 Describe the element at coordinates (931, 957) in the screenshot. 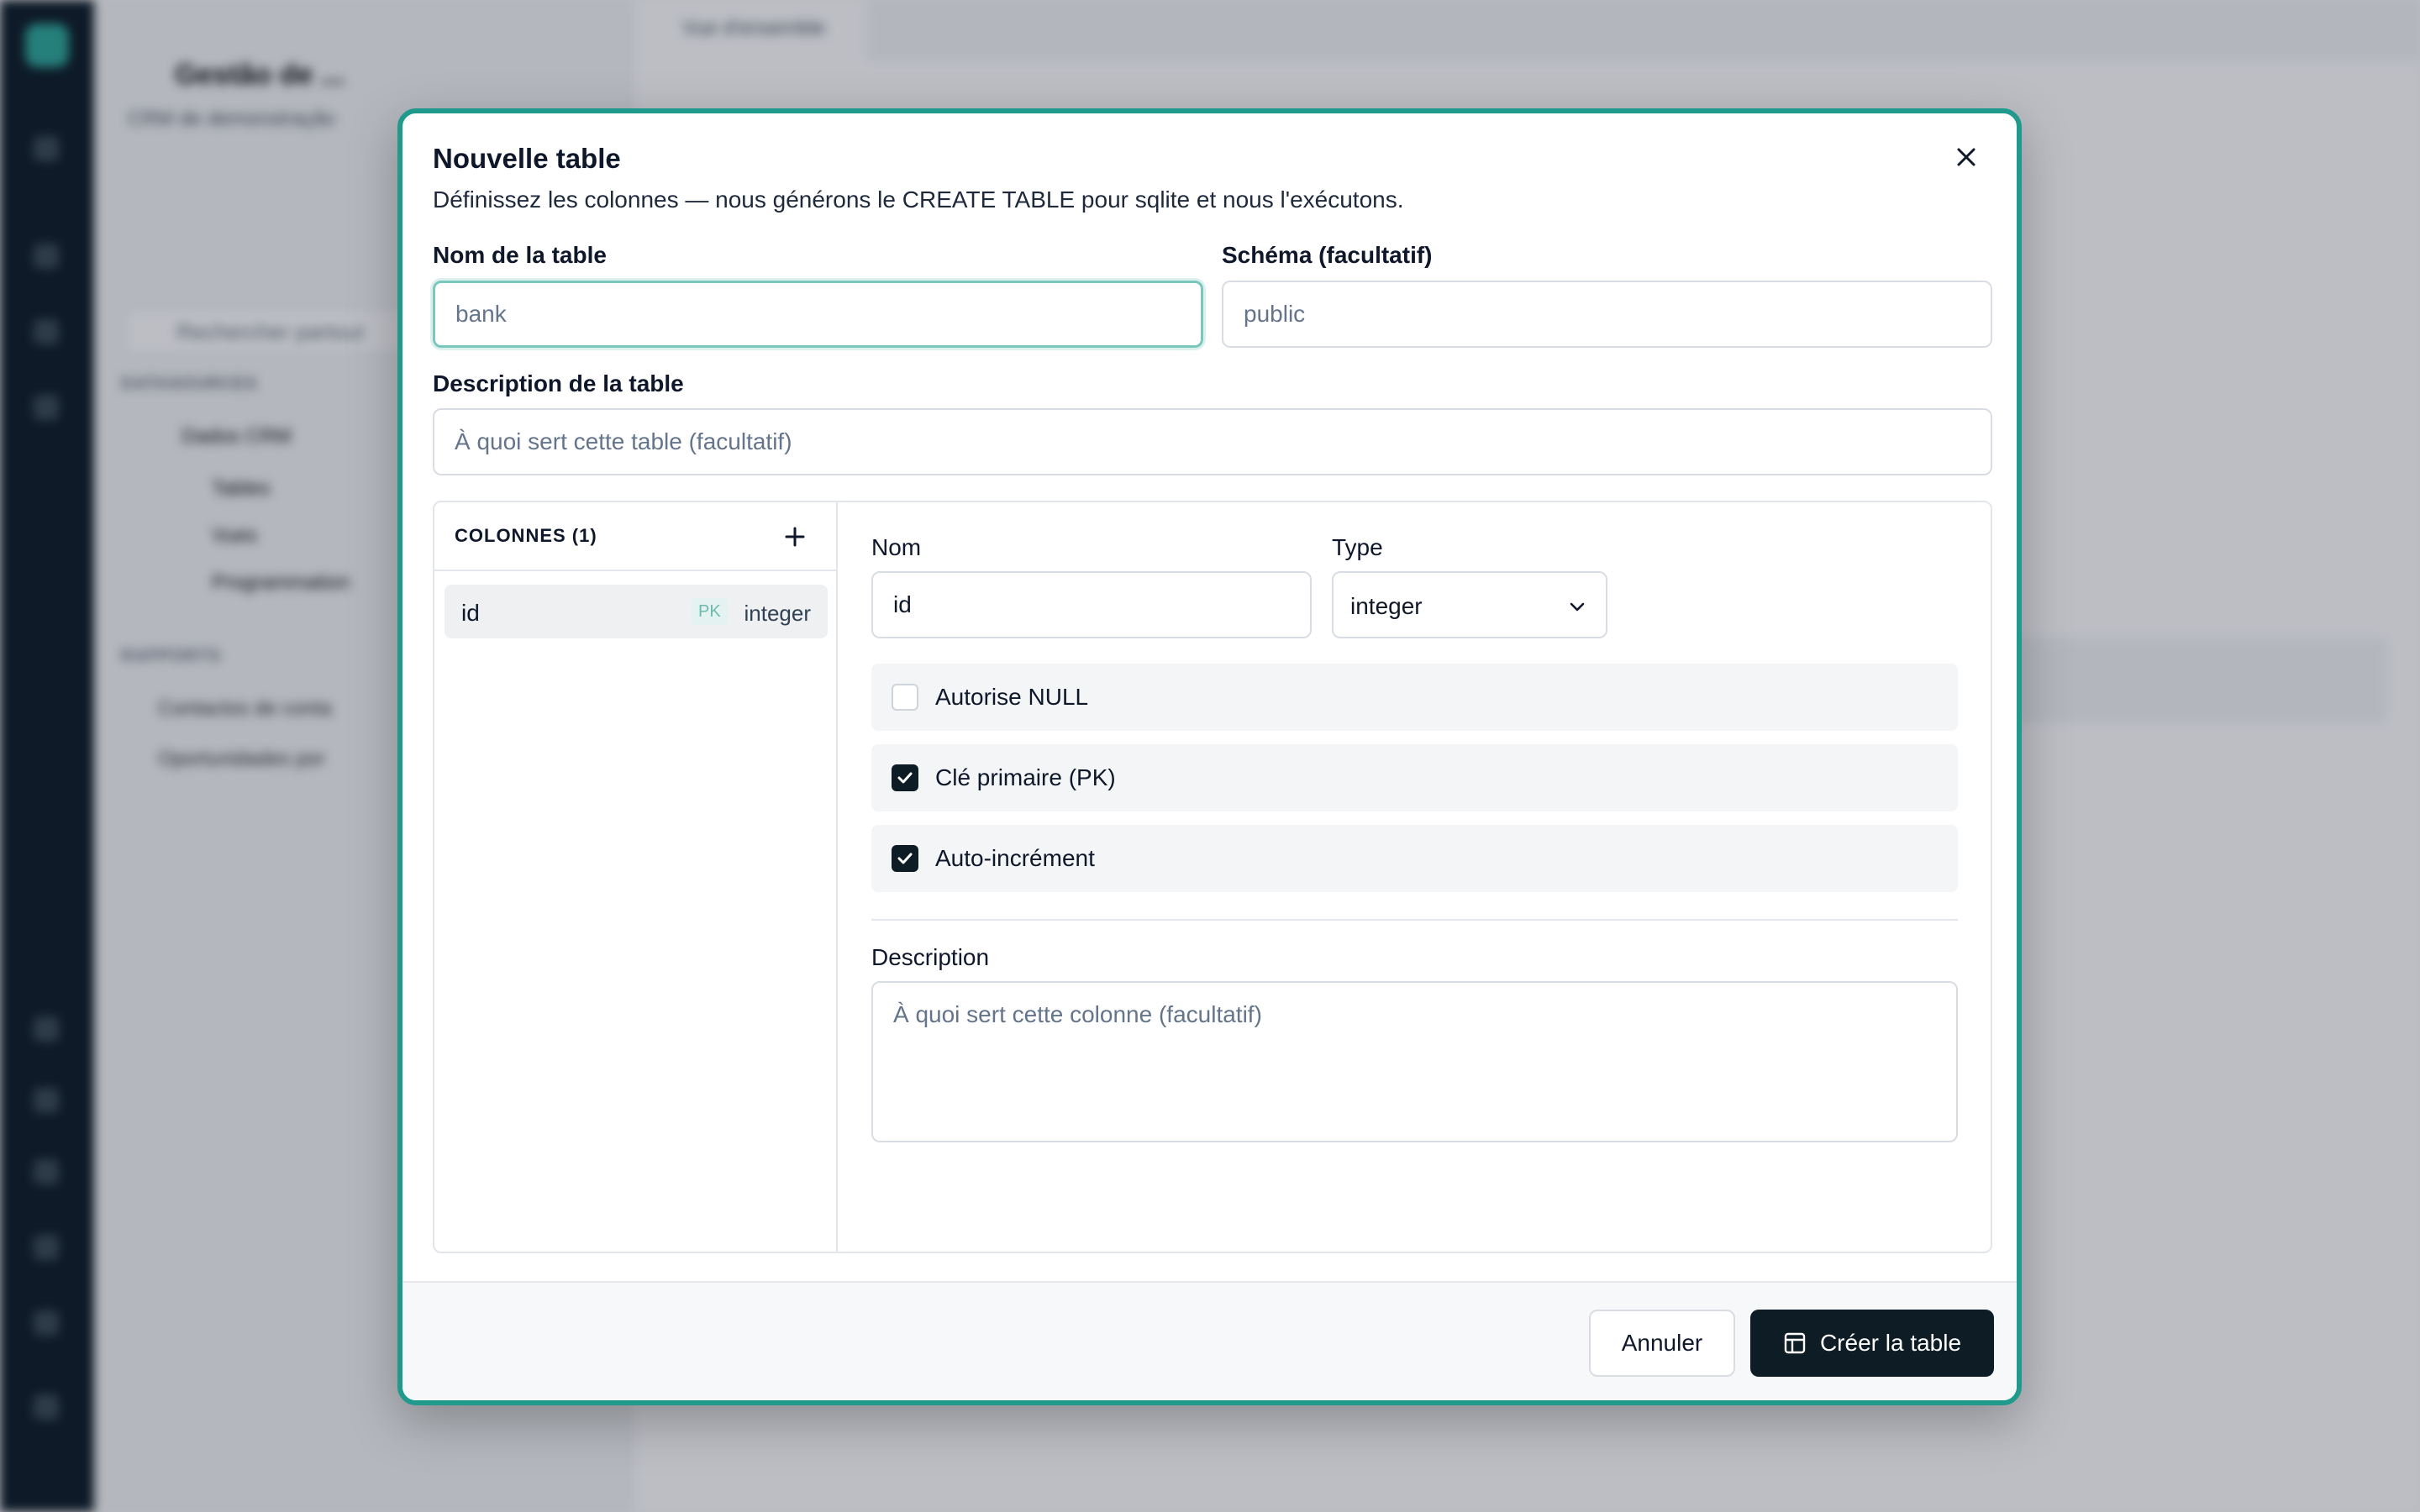

I see `column-description-label: Description` at that location.